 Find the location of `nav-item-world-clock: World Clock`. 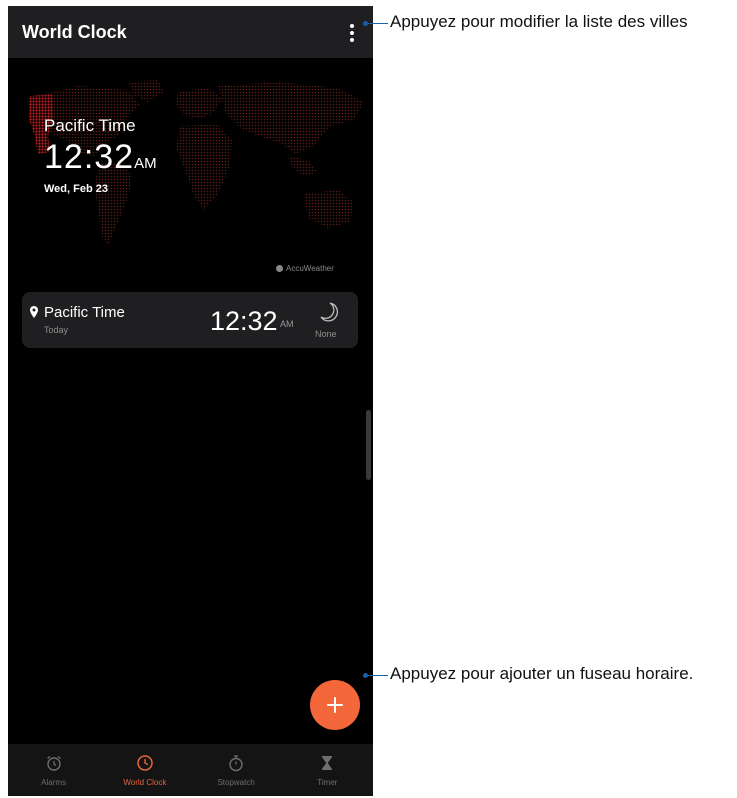

nav-item-world-clock: World Clock is located at coordinates (144, 770).